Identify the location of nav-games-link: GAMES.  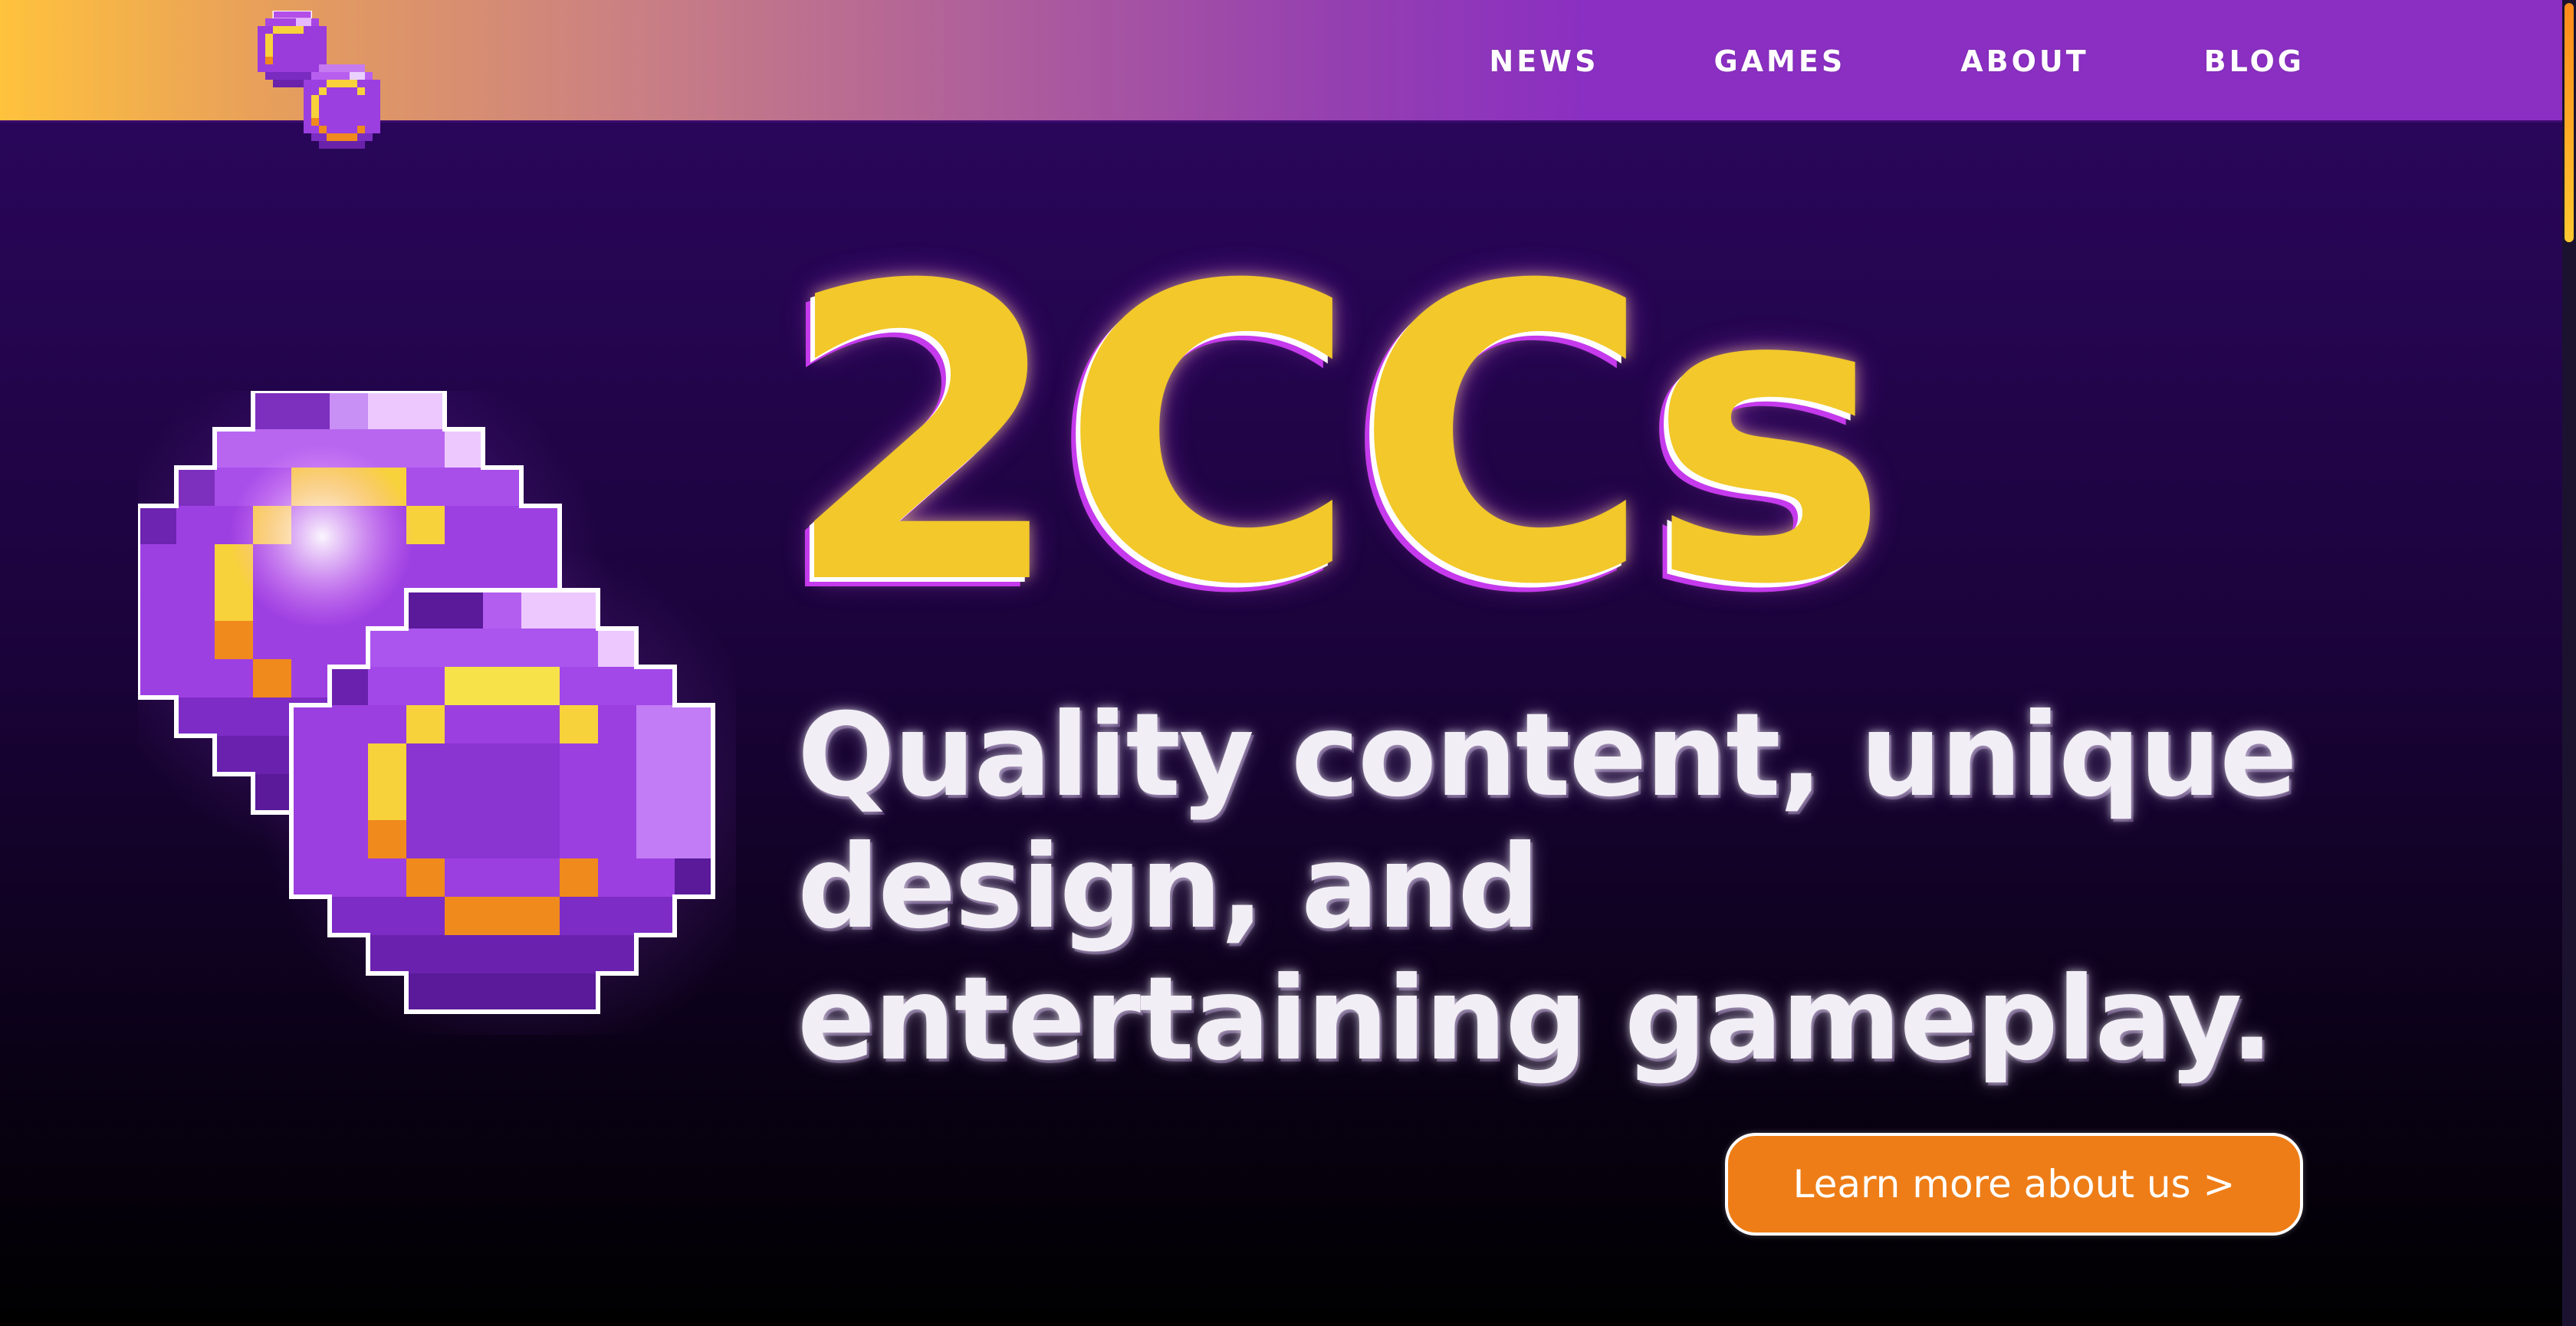
(1779, 61).